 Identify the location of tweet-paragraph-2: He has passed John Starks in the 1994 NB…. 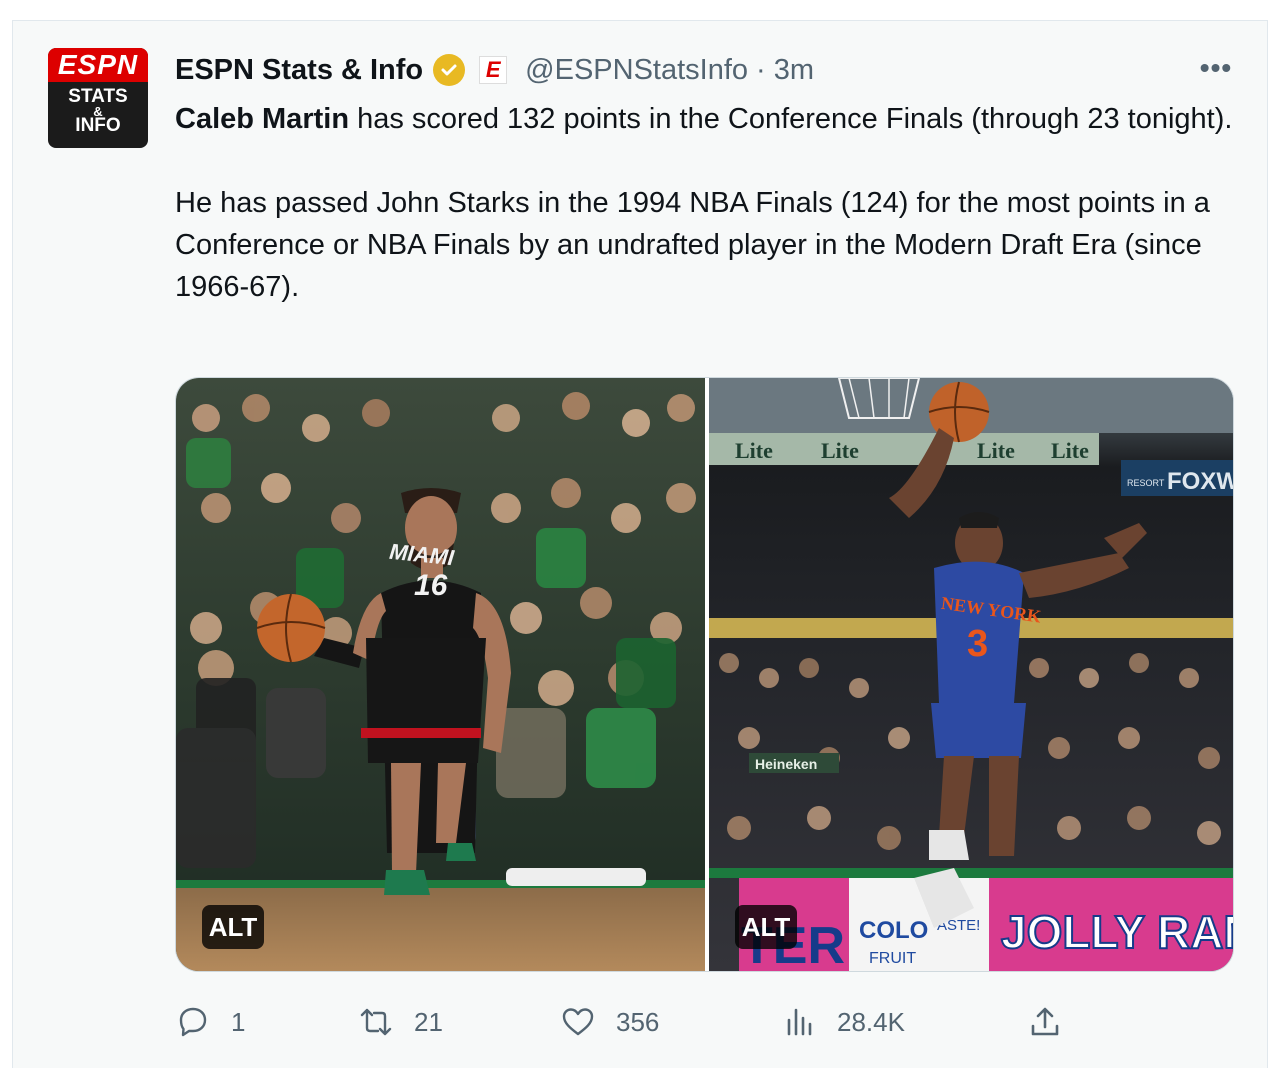
(692, 245).